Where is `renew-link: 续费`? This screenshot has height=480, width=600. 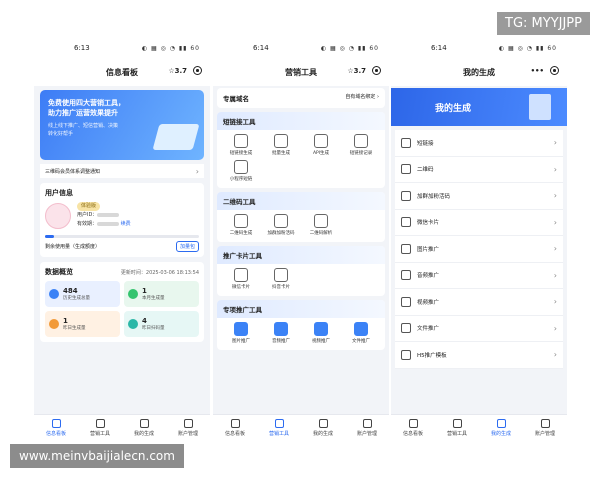 renew-link: 续费 is located at coordinates (126, 224).